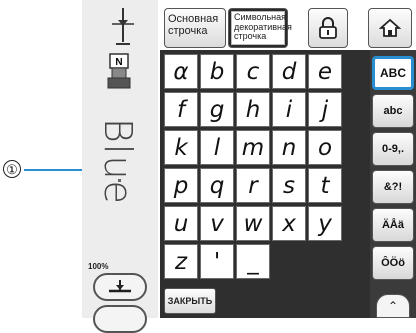 This screenshot has height=333, width=416. I want to click on cursor-marker, so click(119, 180).